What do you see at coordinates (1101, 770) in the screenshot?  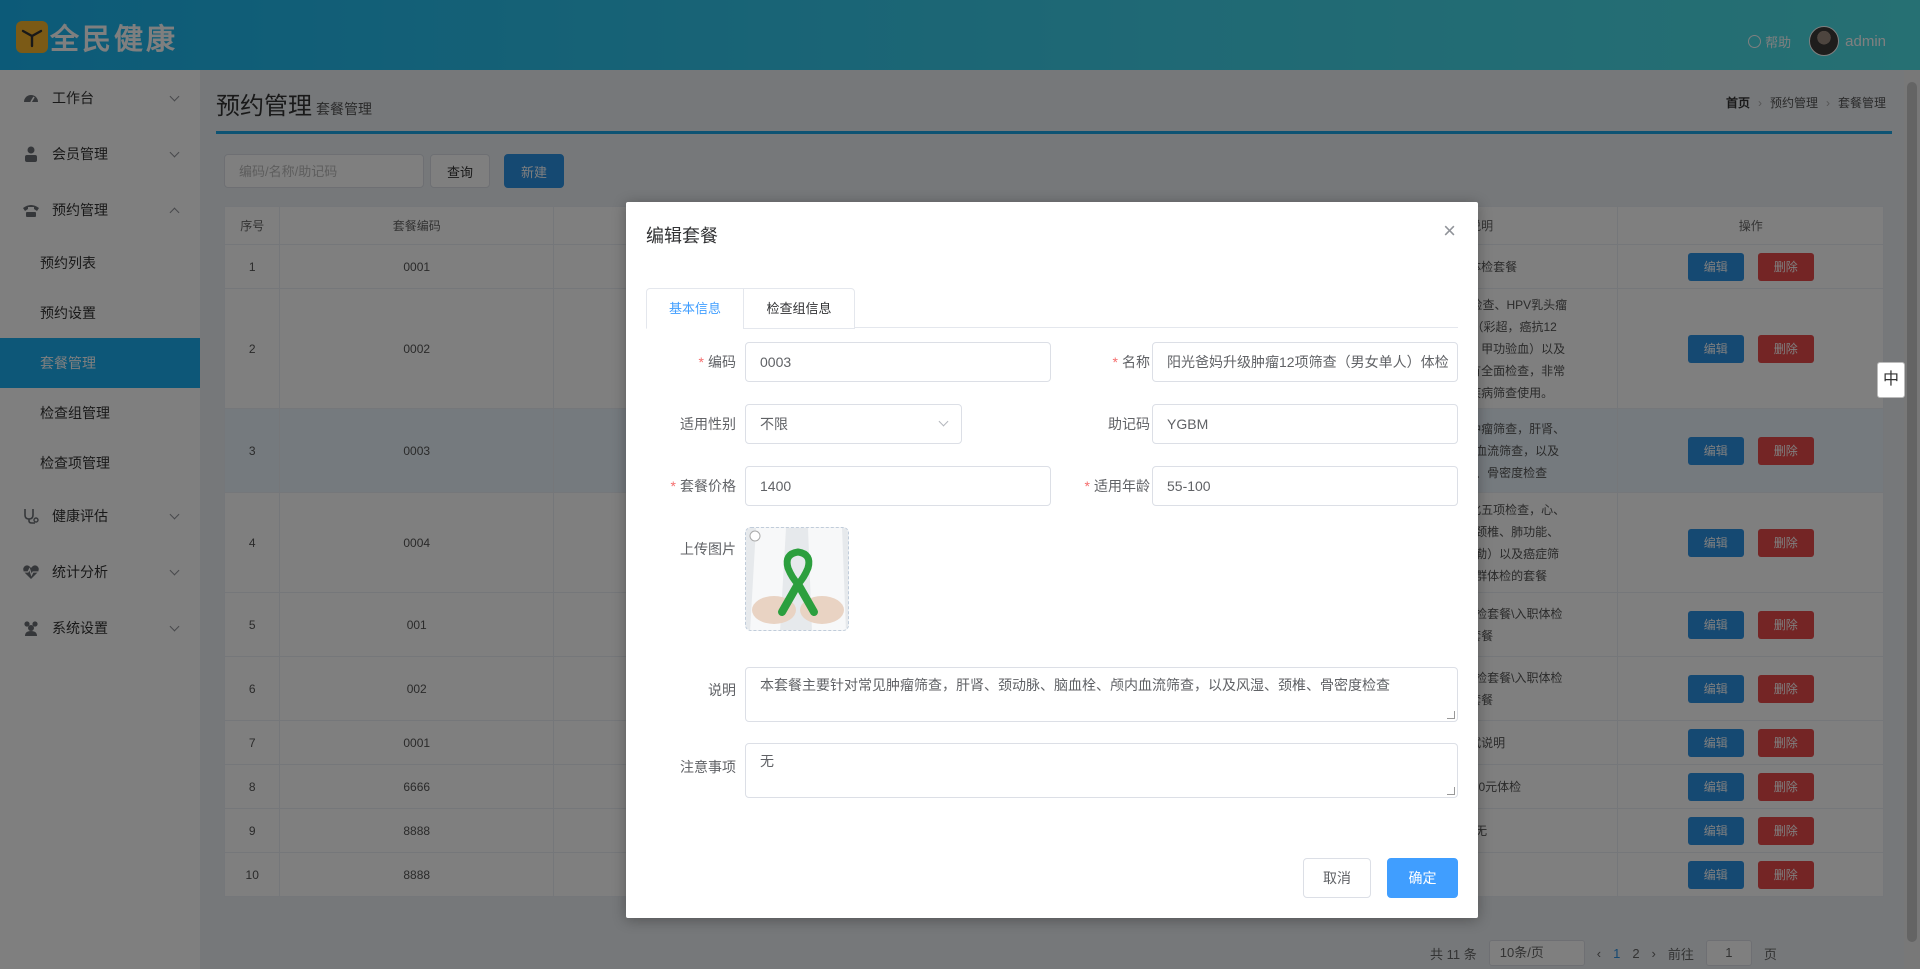 I see `attention-textarea: 无` at bounding box center [1101, 770].